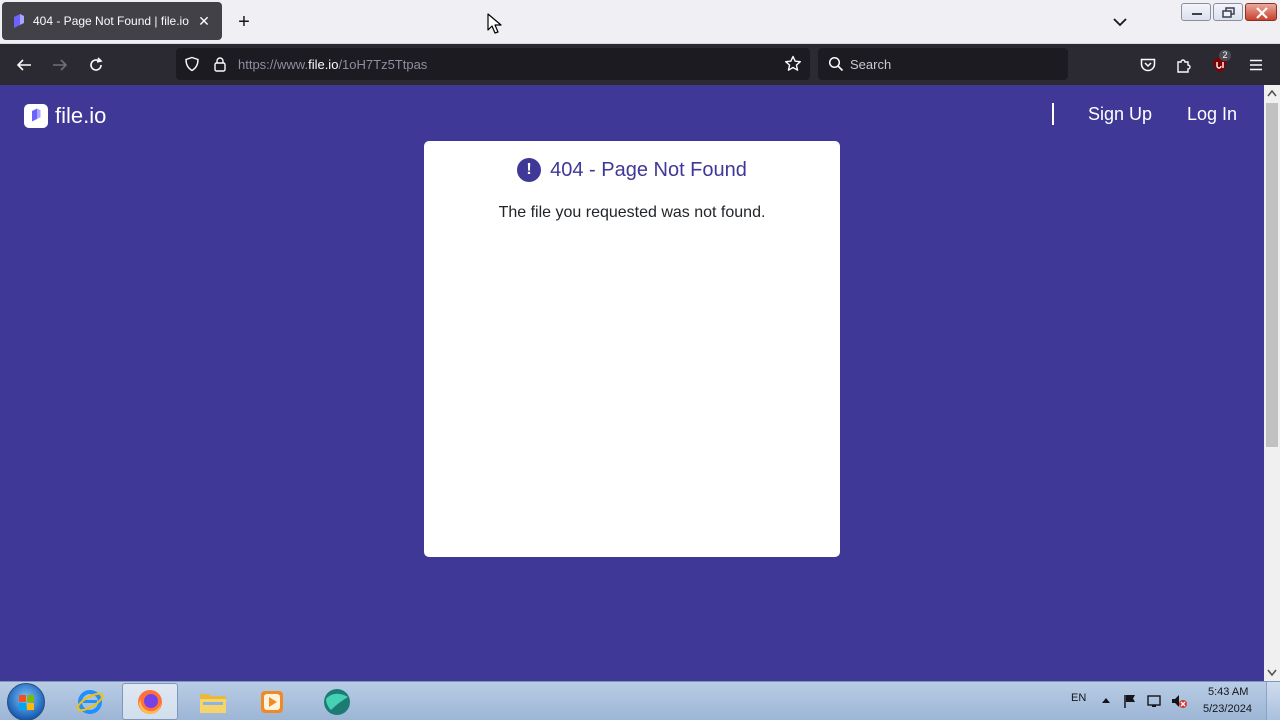  I want to click on extension-badge: 2, so click(1225, 55).